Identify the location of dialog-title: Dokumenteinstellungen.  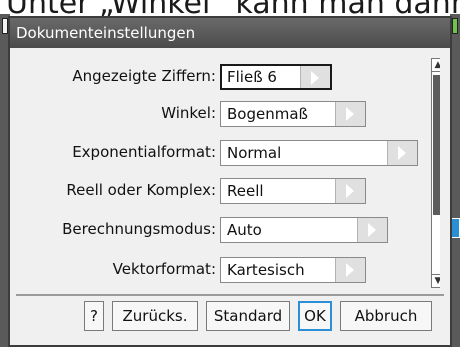
(230, 33).